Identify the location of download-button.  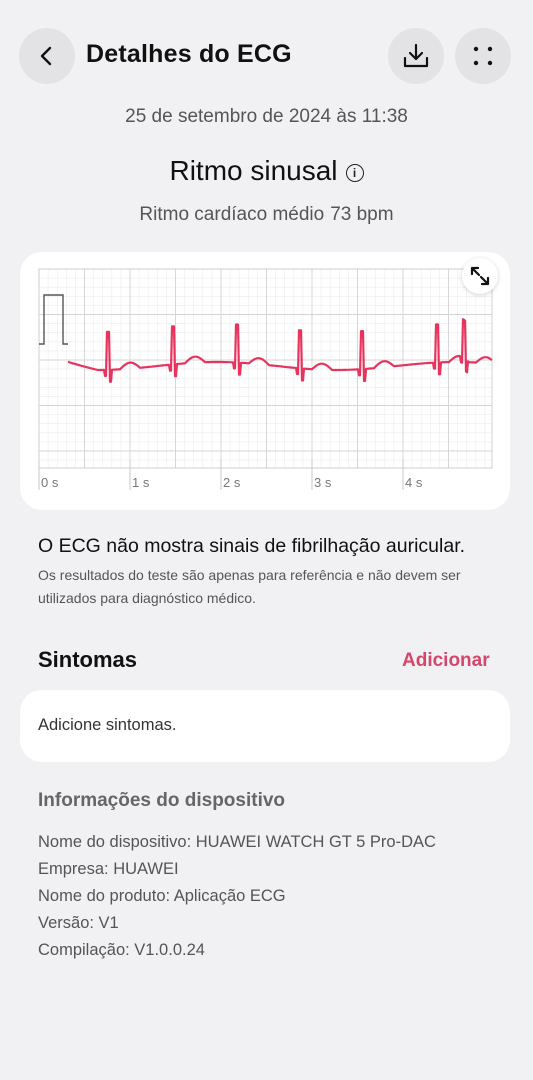
(416, 56).